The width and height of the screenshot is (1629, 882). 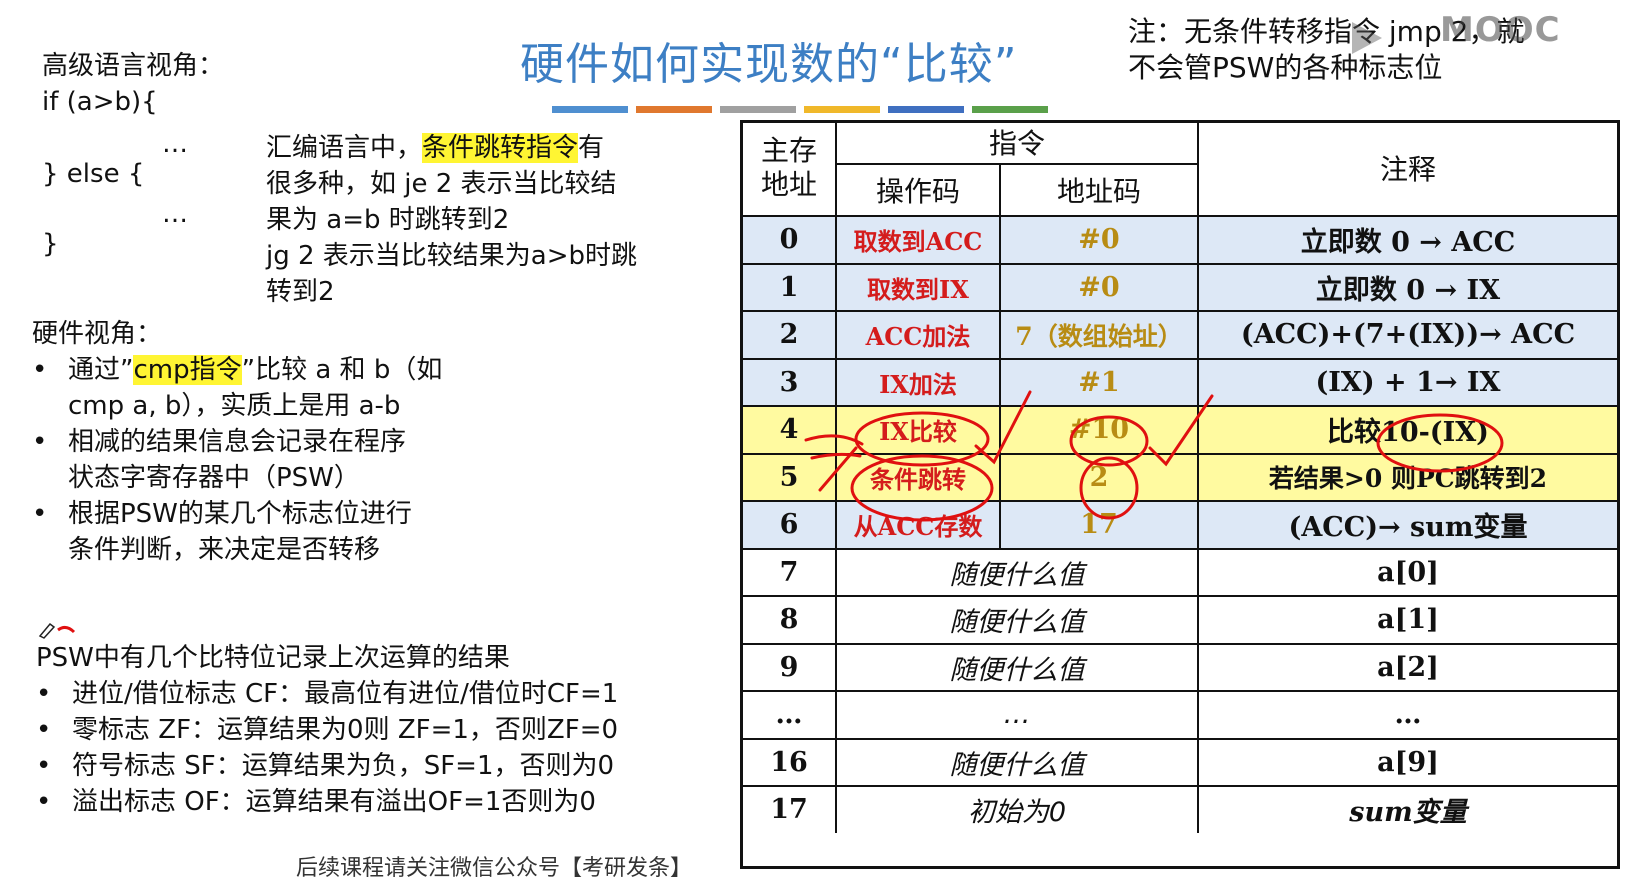 What do you see at coordinates (224, 550) in the screenshot?
I see `hw-bullet-3-line2: 条件判断，来决定是否转移` at bounding box center [224, 550].